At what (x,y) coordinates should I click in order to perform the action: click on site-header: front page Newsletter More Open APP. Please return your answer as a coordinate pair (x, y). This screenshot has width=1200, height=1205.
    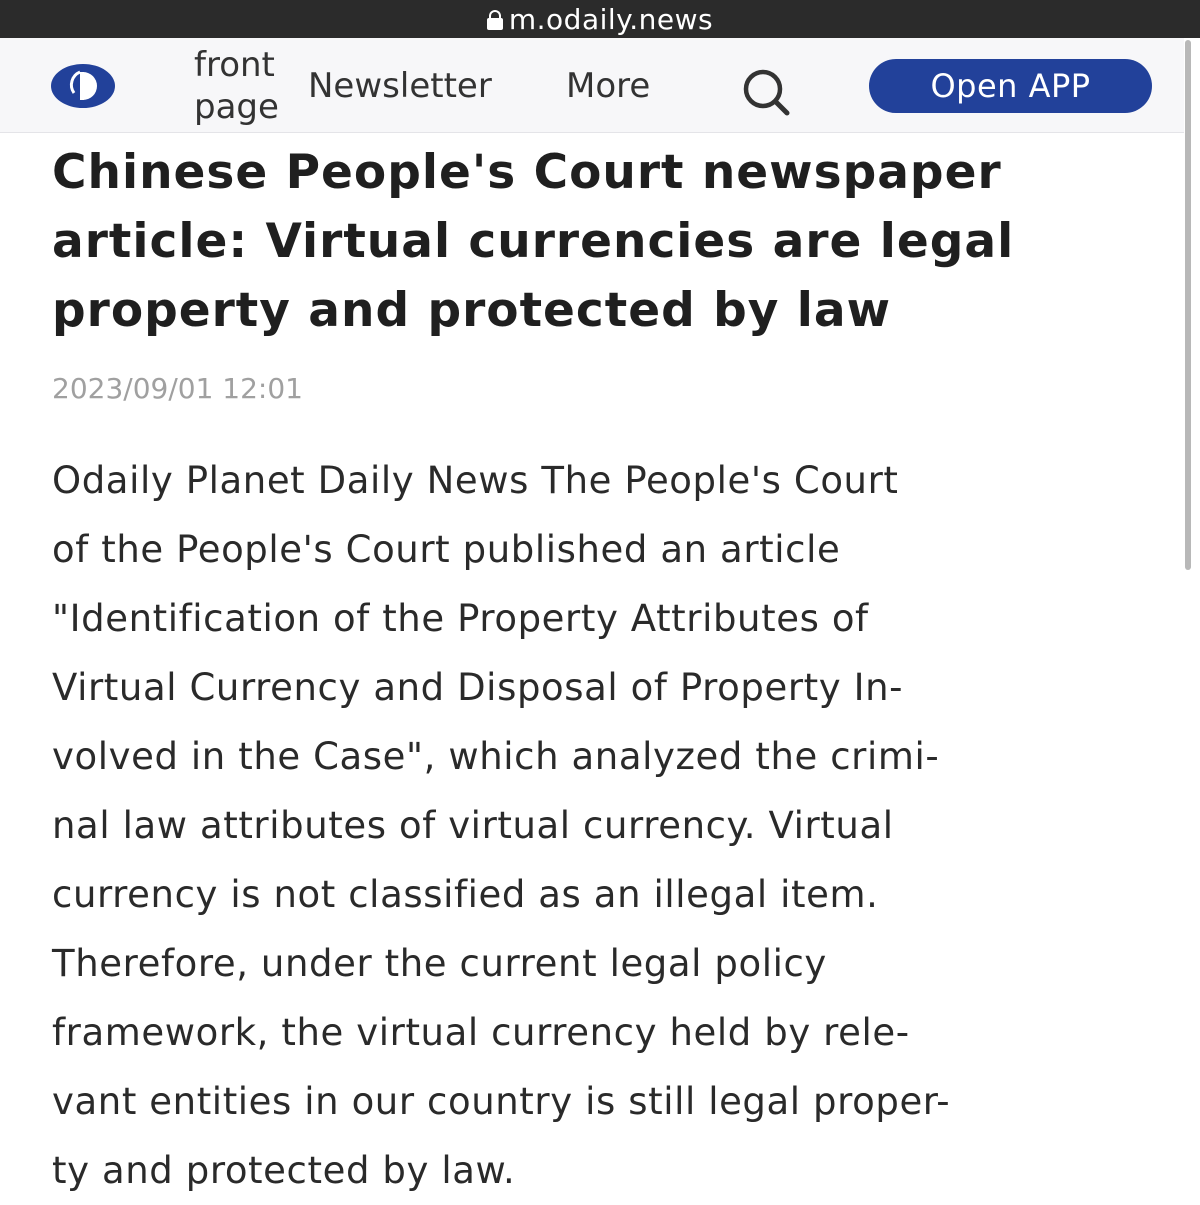
    Looking at the image, I should click on (592, 85).